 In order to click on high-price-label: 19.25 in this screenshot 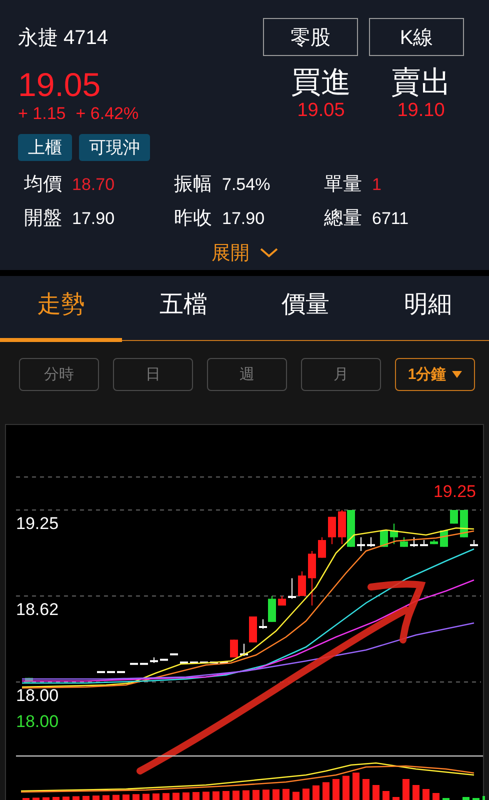, I will do `click(454, 491)`.